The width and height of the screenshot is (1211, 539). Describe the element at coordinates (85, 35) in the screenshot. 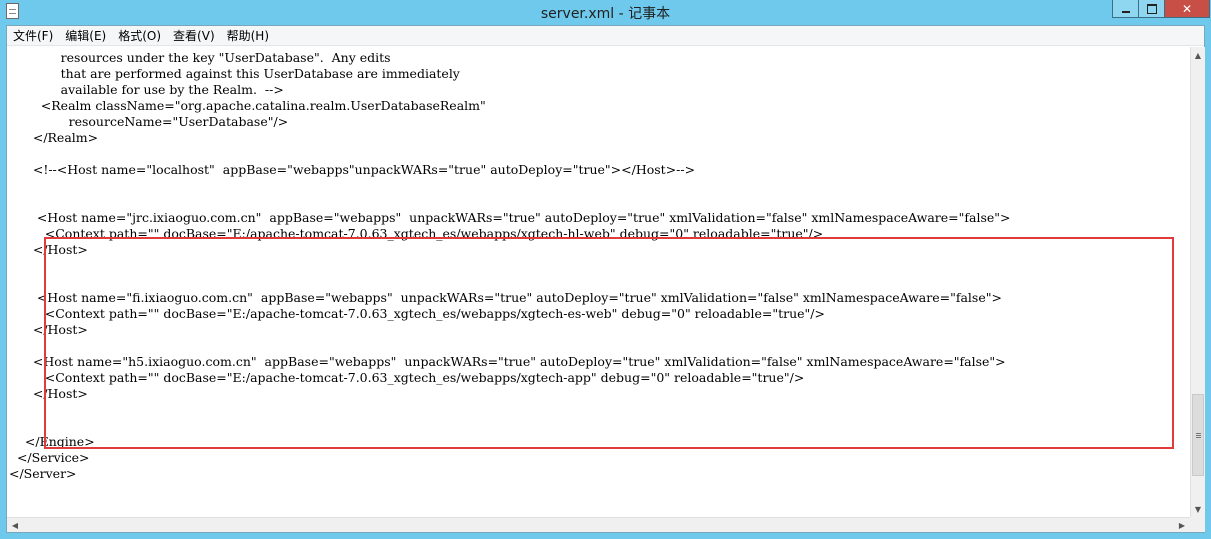

I see `menu-edit: 编辑(E)` at that location.